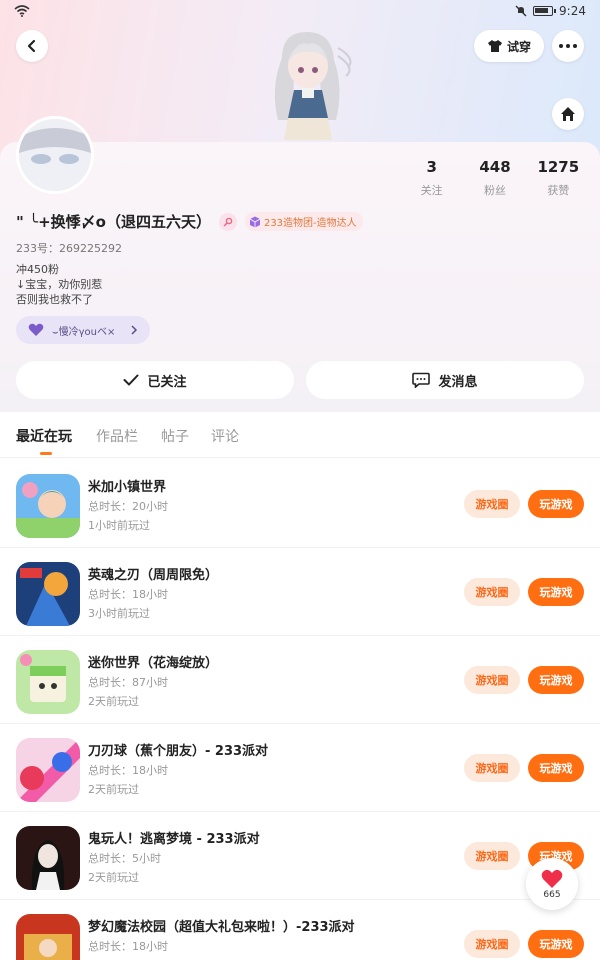 Image resolution: width=600 pixels, height=960 pixels. I want to click on back-button, so click(32, 46).